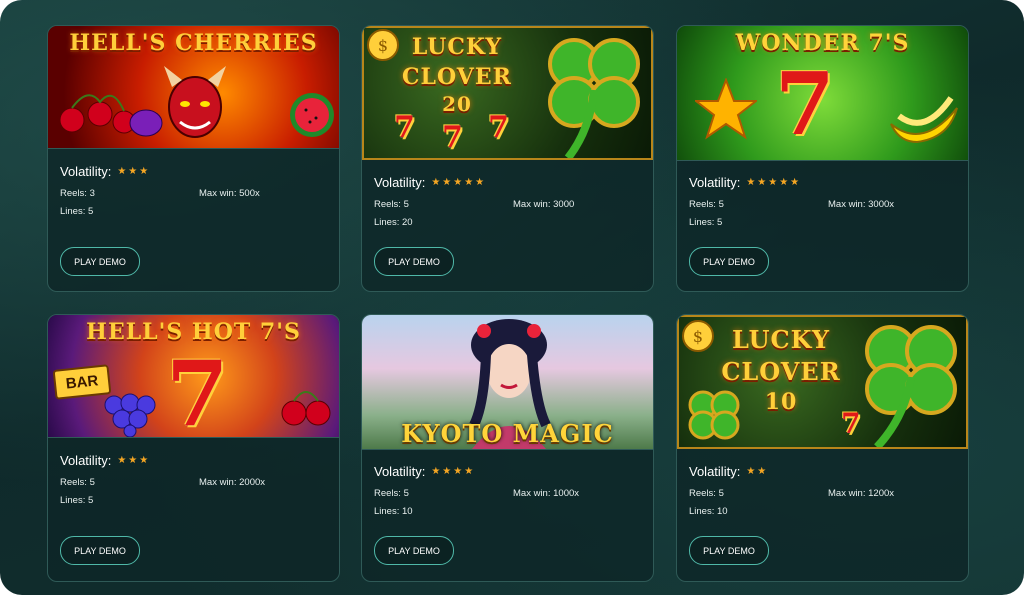 The image size is (1024, 595). I want to click on max-win-stat: Max win2000x, so click(263, 482).